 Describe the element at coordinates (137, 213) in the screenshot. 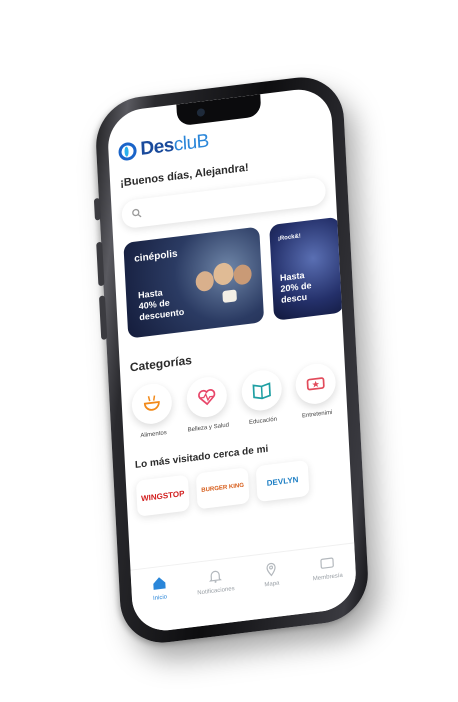

I see `search-icon` at that location.